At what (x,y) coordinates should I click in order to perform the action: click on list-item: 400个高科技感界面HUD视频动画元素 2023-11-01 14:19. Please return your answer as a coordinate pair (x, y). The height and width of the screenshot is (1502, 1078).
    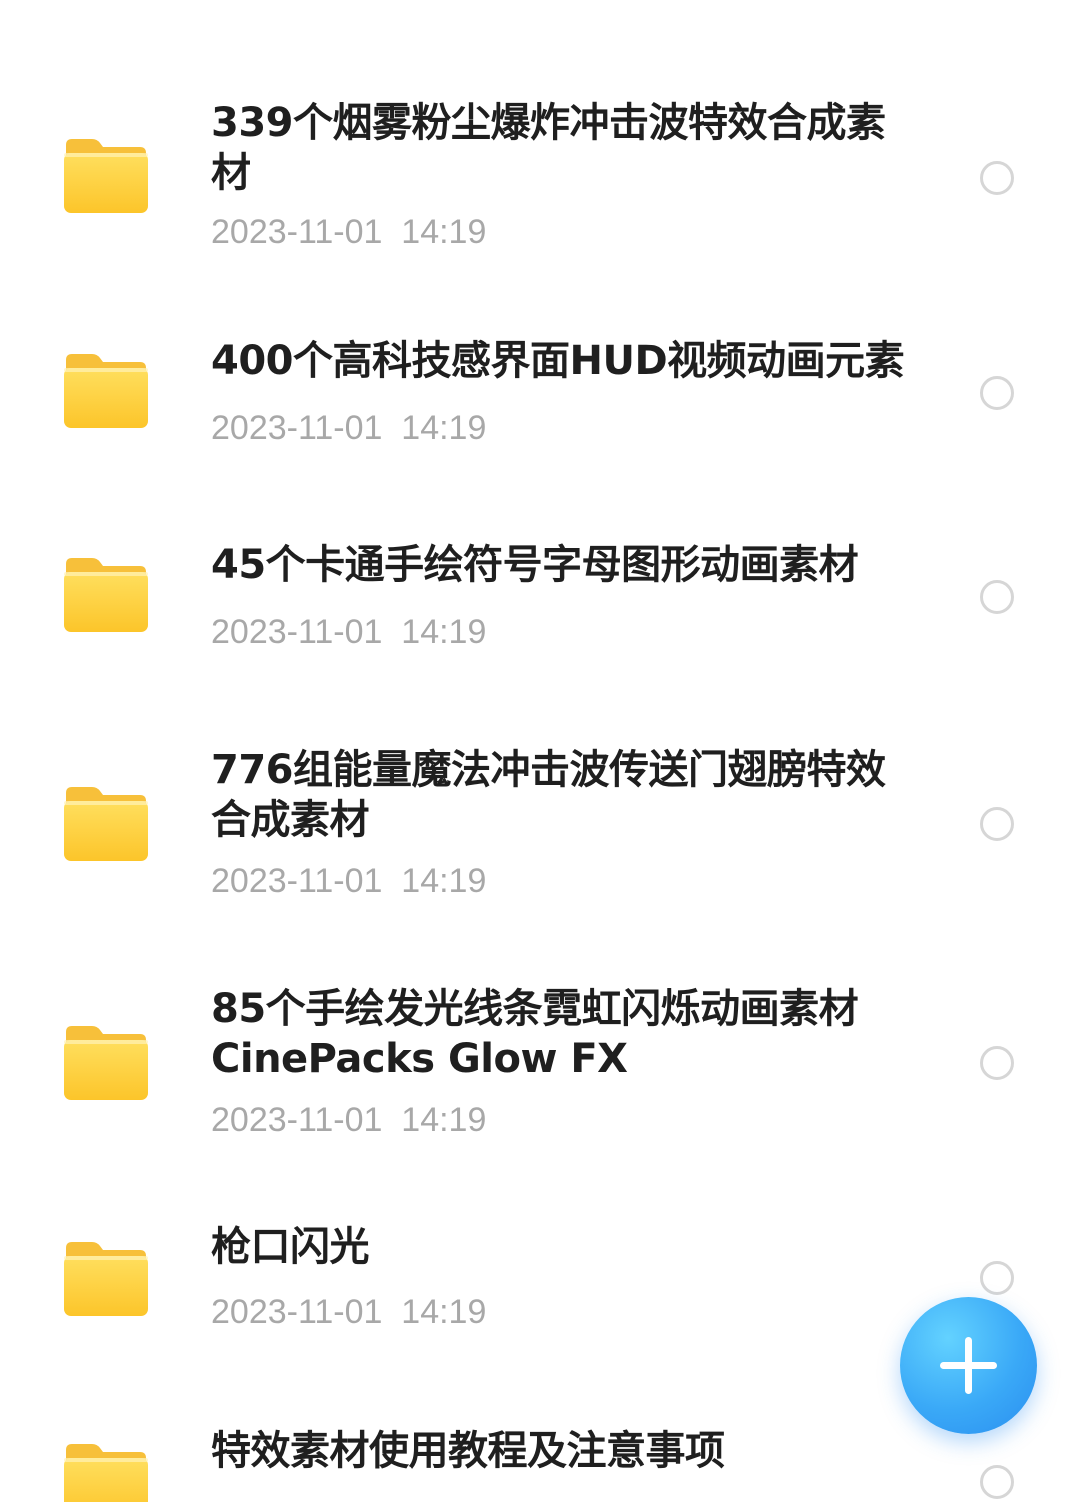
    Looking at the image, I should click on (539, 396).